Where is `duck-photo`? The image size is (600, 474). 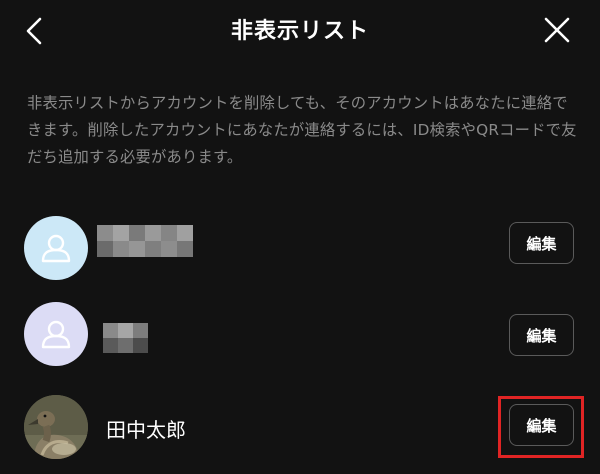 duck-photo is located at coordinates (56, 427).